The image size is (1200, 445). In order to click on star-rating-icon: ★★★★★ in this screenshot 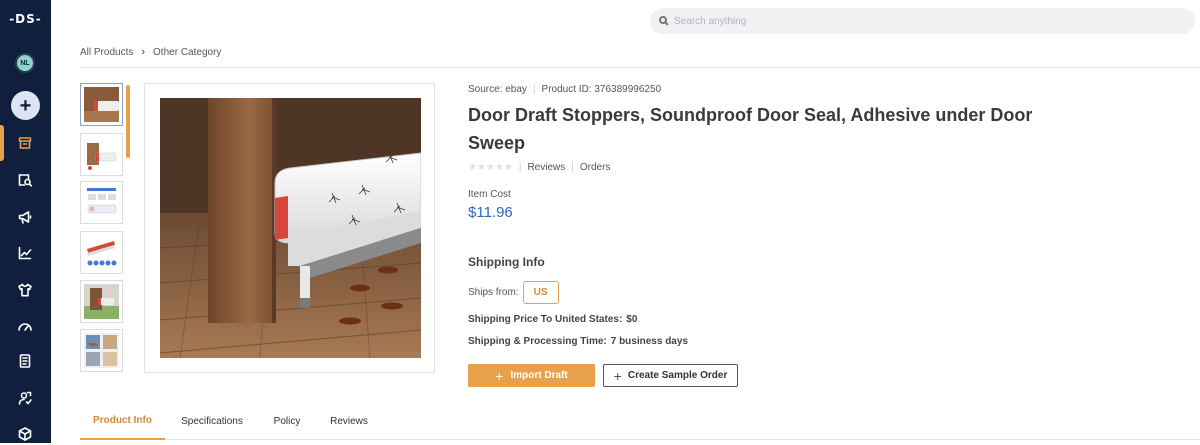, I will do `click(490, 167)`.